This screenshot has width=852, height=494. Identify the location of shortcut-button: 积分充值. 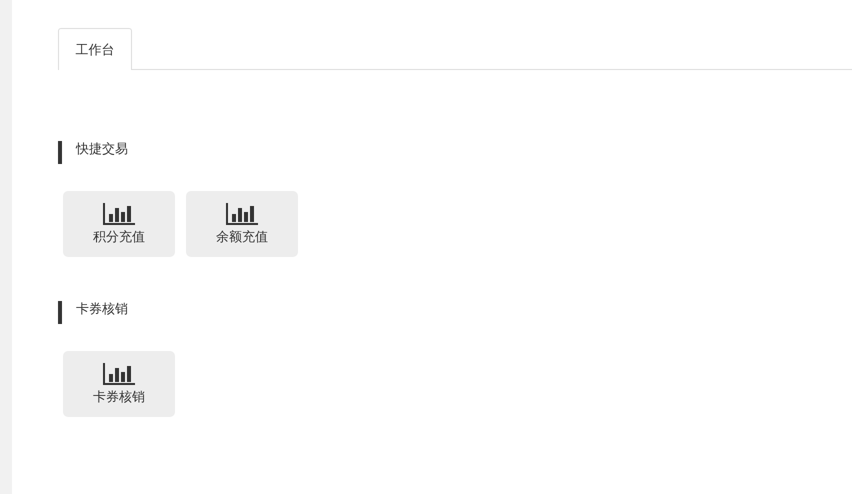
(119, 224).